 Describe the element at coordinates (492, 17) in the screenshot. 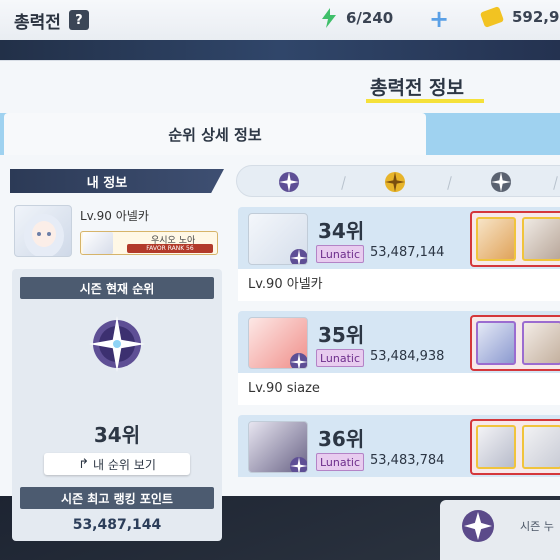

I see `credit-icon` at that location.